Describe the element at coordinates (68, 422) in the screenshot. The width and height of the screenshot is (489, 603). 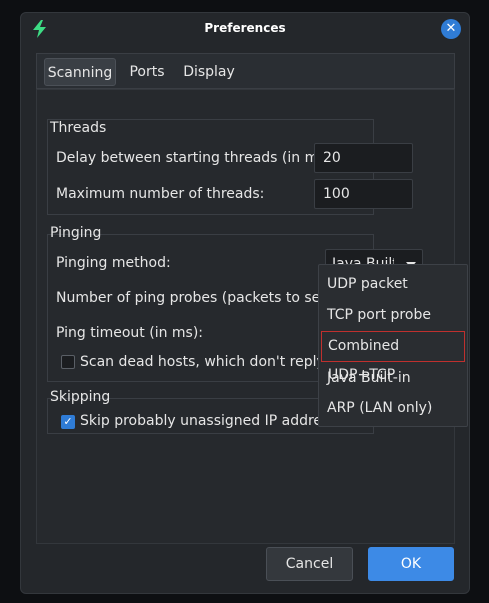
I see `skip-unassigned-checkbox: ✓` at that location.